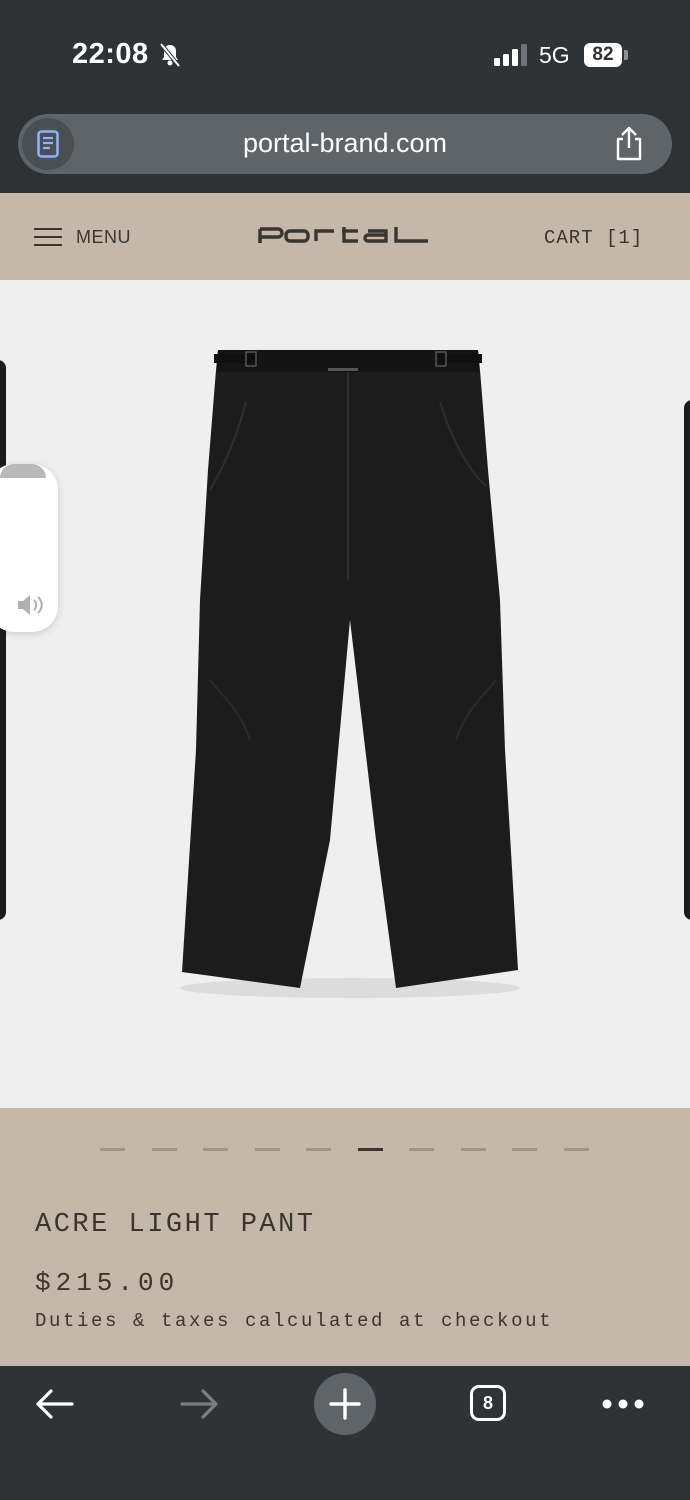 This screenshot has height=1500, width=690. Describe the element at coordinates (175, 1225) in the screenshot. I see `product-name: ACRE LIGHT PANT` at that location.